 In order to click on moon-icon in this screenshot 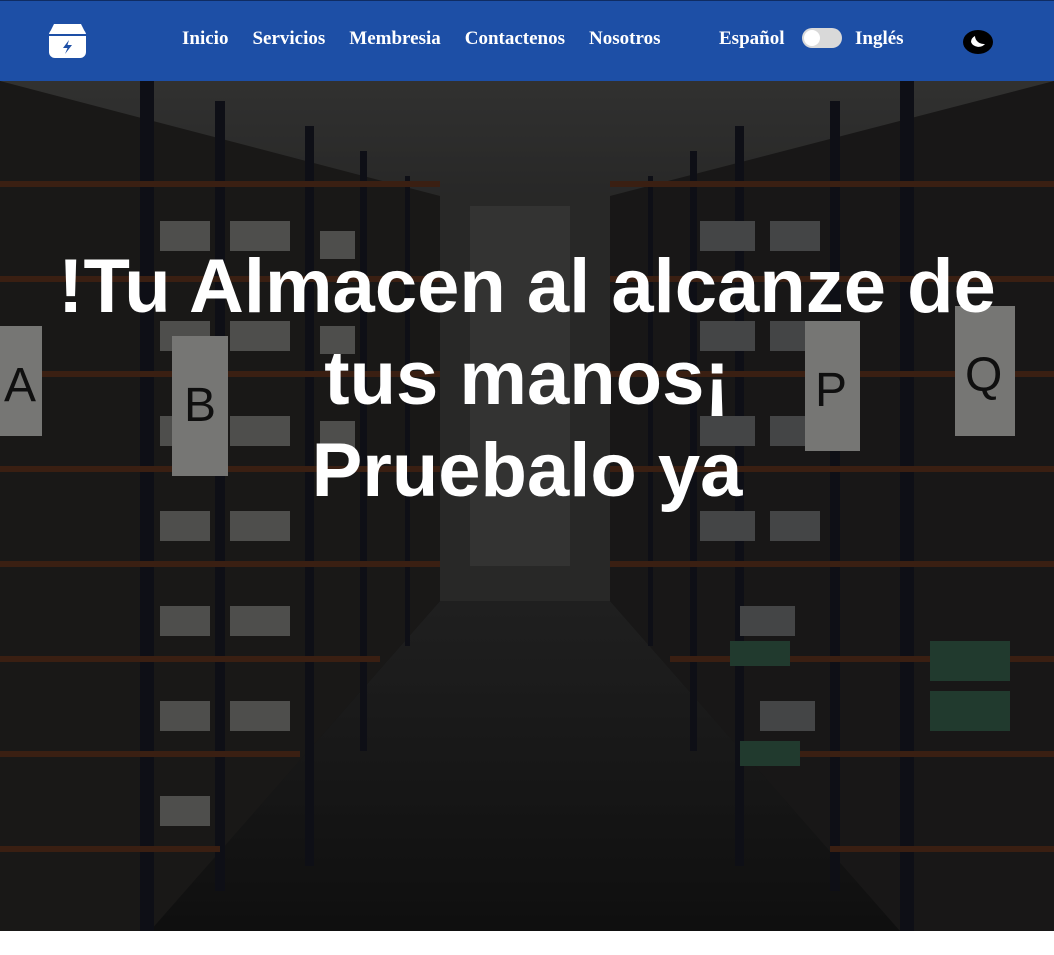, I will do `click(978, 42)`.